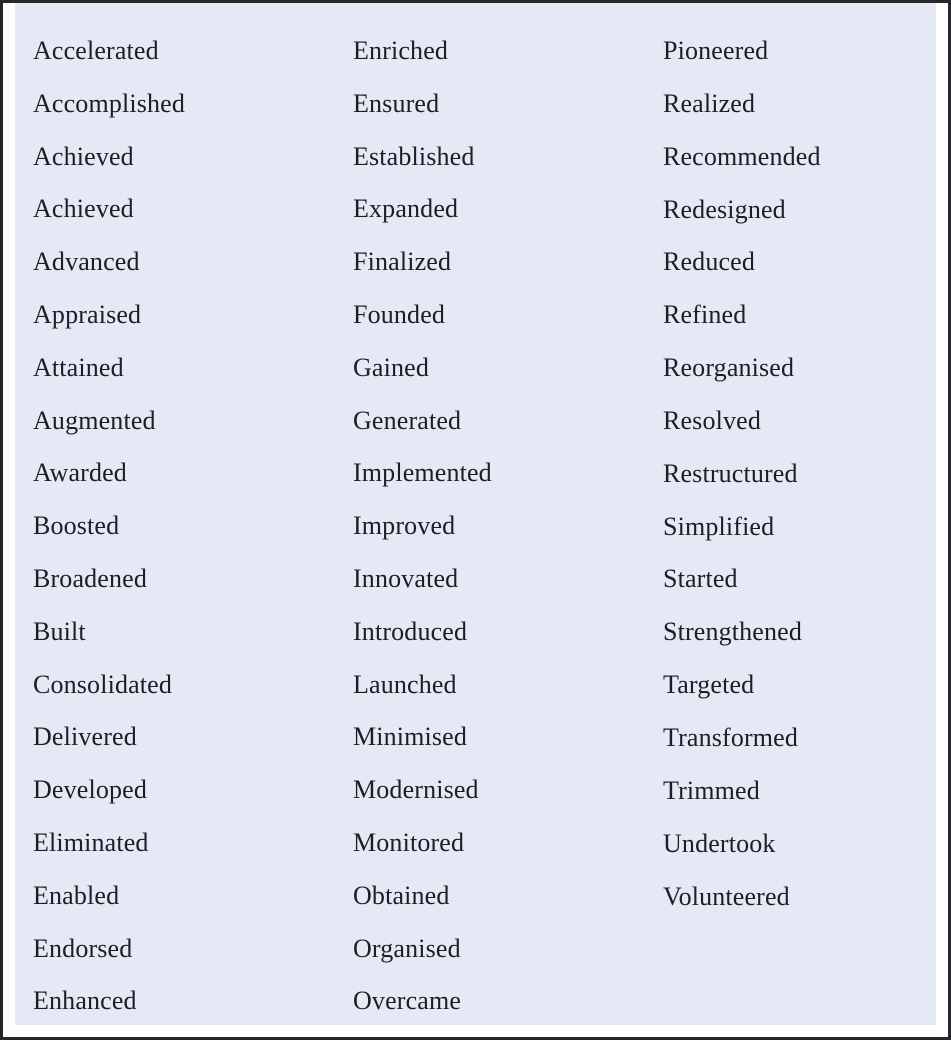 Image resolution: width=951 pixels, height=1040 pixels. I want to click on verb-item: Obtained, so click(401, 895).